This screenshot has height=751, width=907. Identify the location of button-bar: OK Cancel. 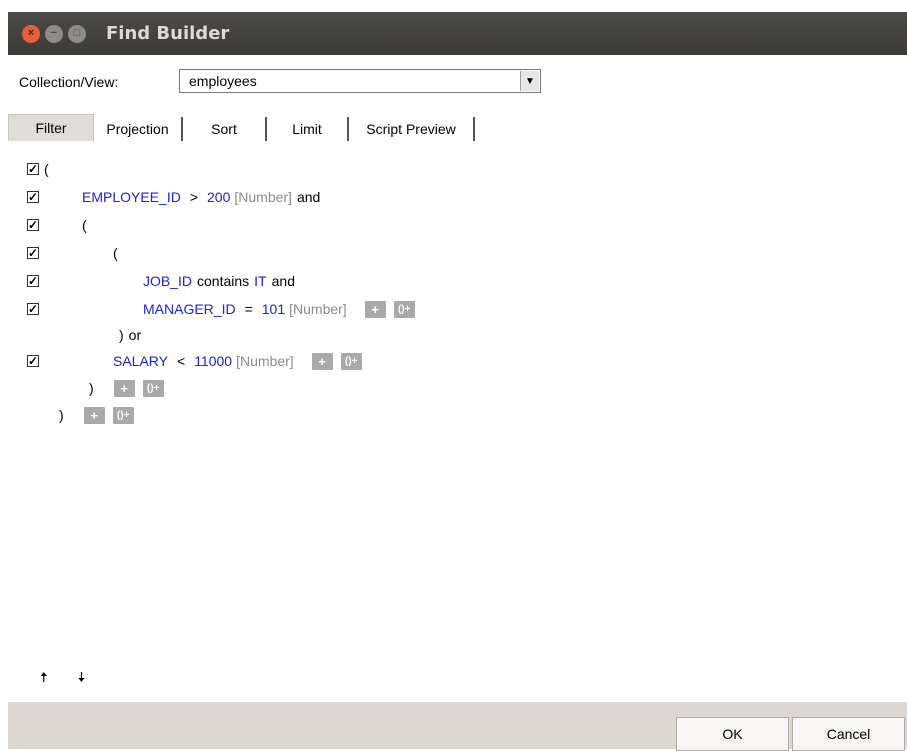
(457, 726).